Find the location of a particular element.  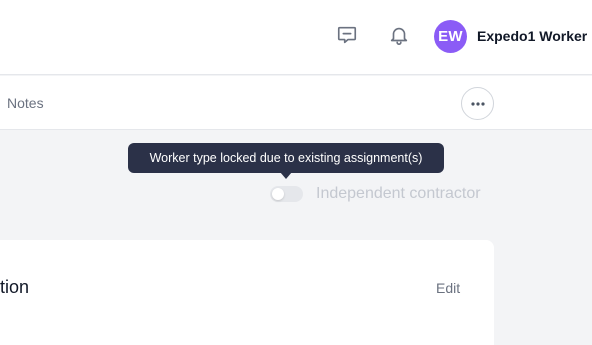

notifications-button is located at coordinates (399, 35).